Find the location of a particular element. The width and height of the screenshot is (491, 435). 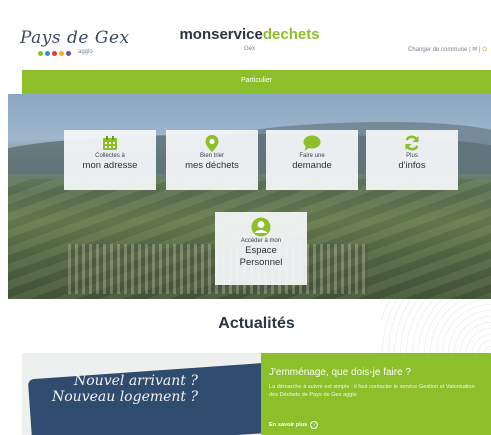

read-more-link: En savoir plus › is located at coordinates (294, 425).